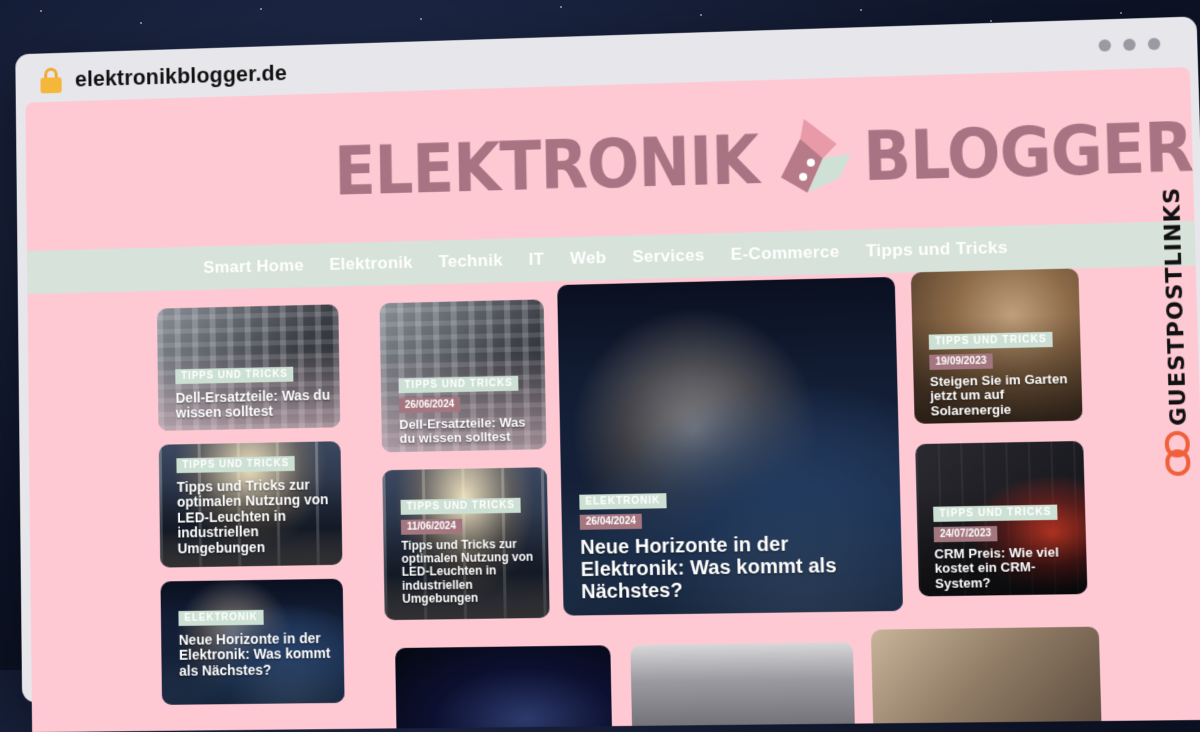  What do you see at coordinates (588, 258) in the screenshot?
I see `nav-item-web: Web` at bounding box center [588, 258].